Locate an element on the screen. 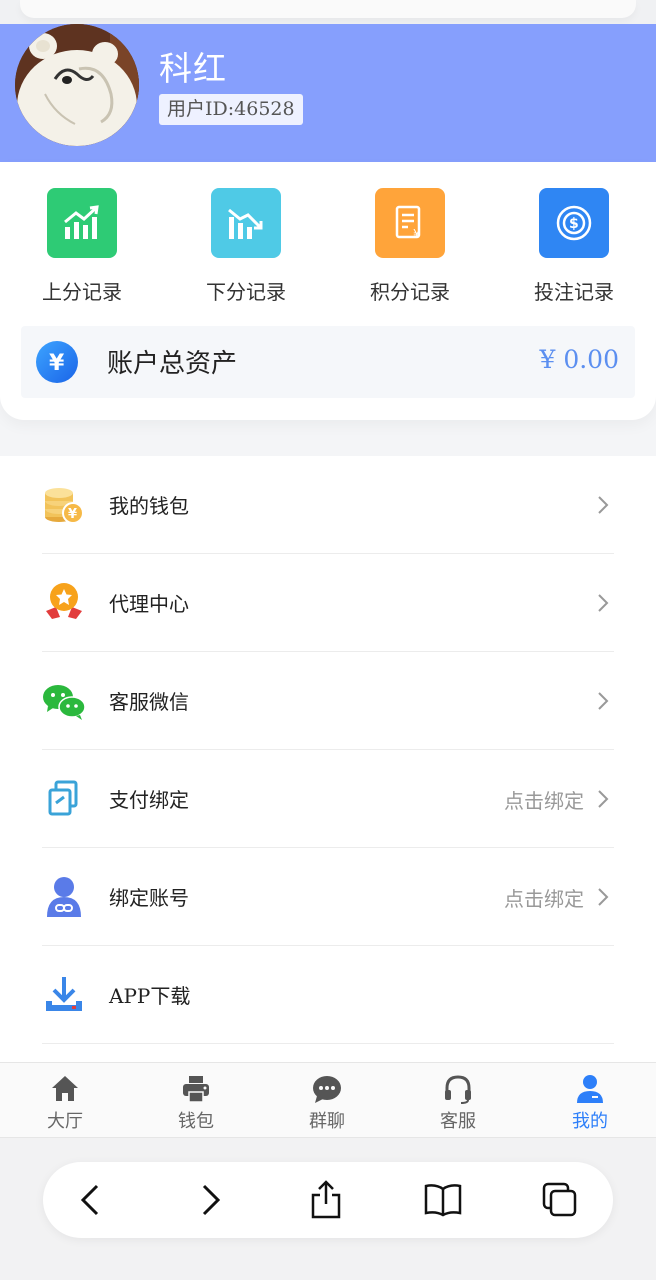 Image resolution: width=656 pixels, height=1280 pixels. menu-item-label: 支付绑定 is located at coordinates (149, 800).